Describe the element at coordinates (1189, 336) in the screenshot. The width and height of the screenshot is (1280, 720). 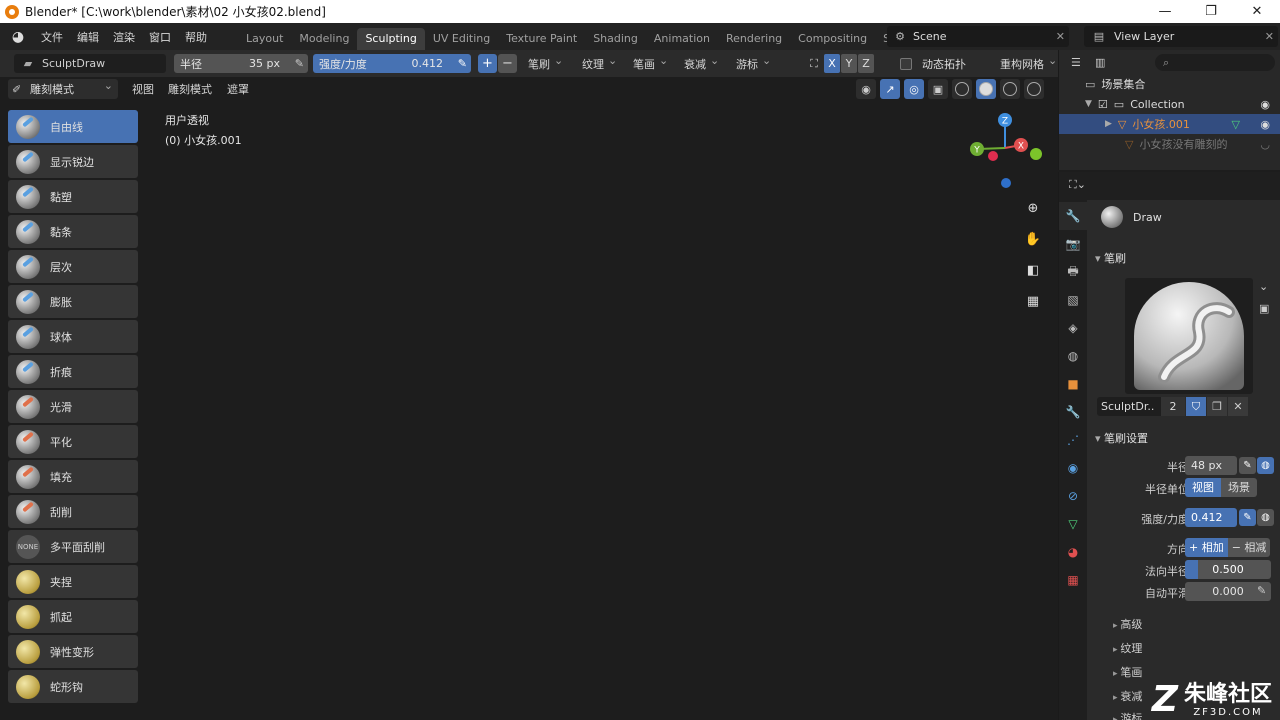
I see `brush-preview` at that location.